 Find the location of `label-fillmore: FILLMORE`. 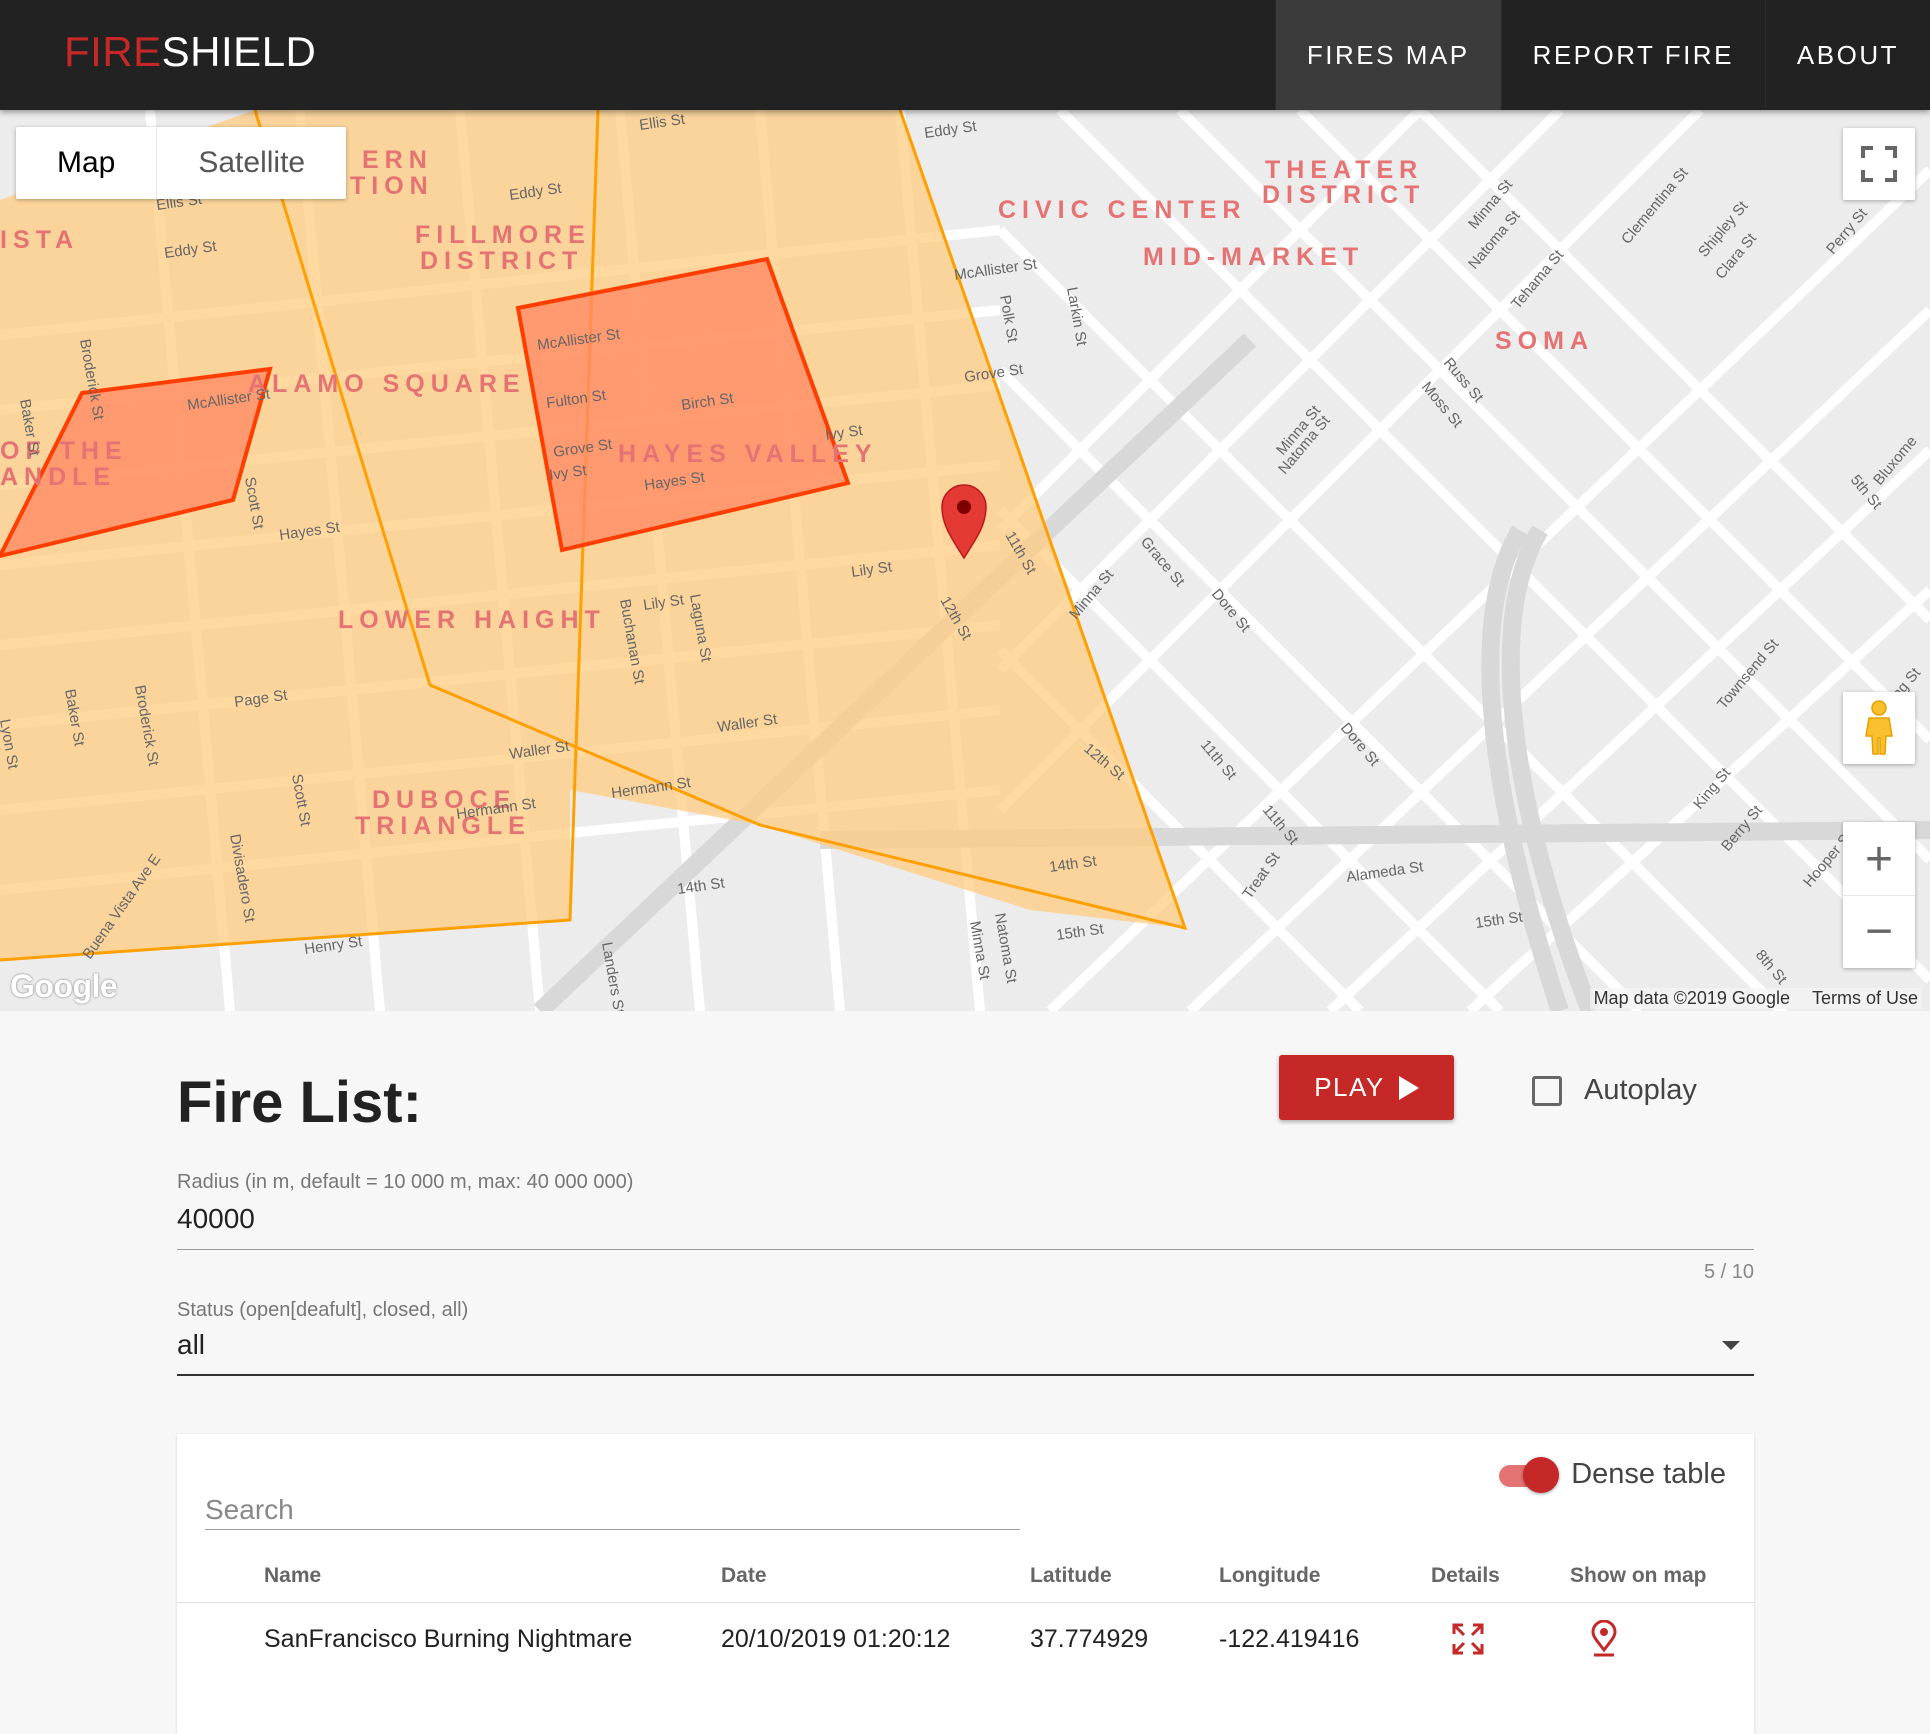

label-fillmore: FILLMORE is located at coordinates (503, 235).